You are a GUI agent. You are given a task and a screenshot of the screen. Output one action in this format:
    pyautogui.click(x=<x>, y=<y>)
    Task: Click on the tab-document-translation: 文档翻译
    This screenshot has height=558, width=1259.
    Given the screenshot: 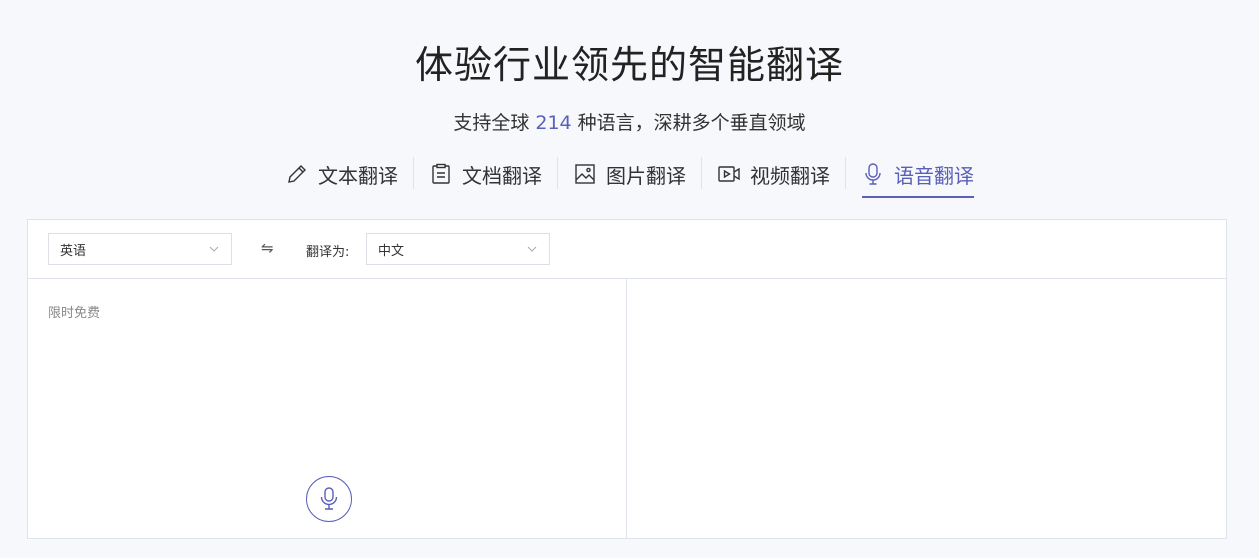 What is the action you would take?
    pyautogui.click(x=485, y=174)
    